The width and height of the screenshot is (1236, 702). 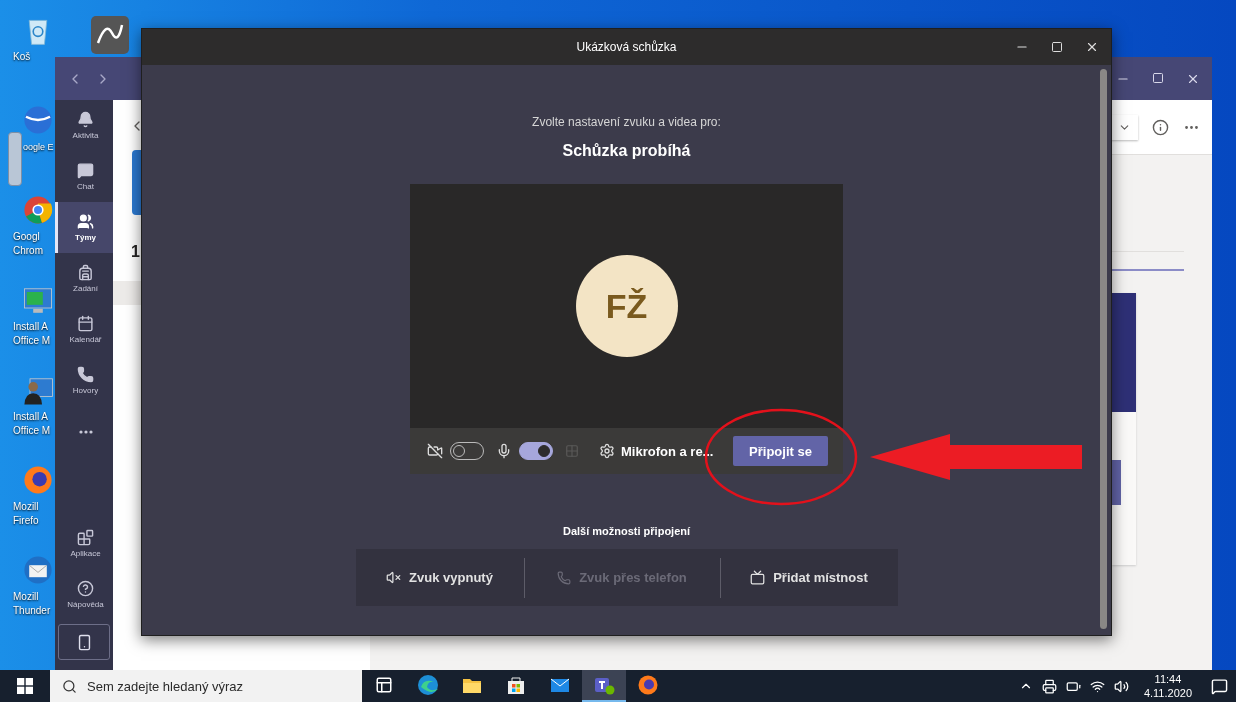 I want to click on bell-icon, so click(x=85, y=119).